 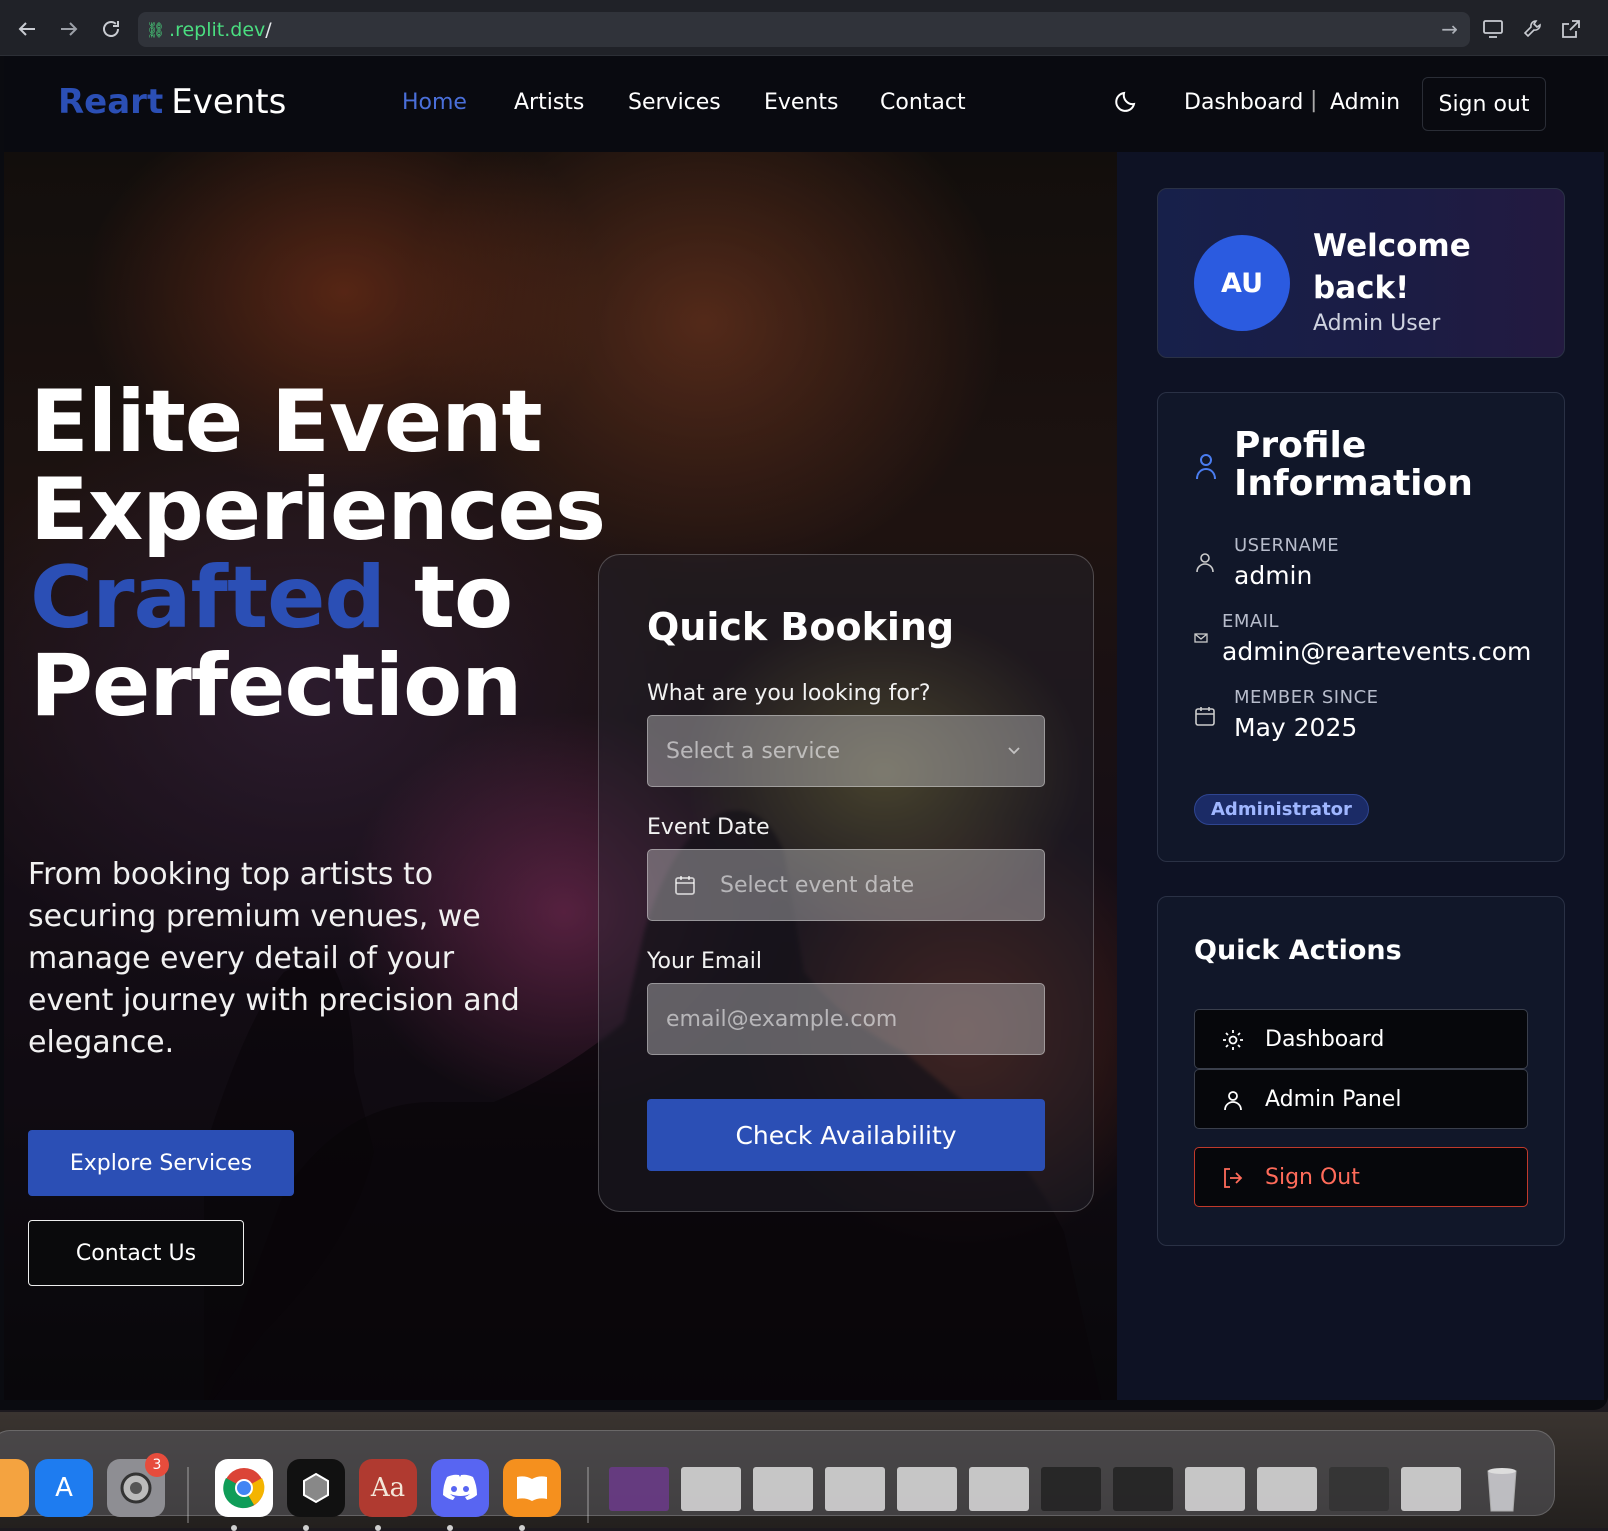 I want to click on event-date-label: Event Date, so click(x=708, y=827).